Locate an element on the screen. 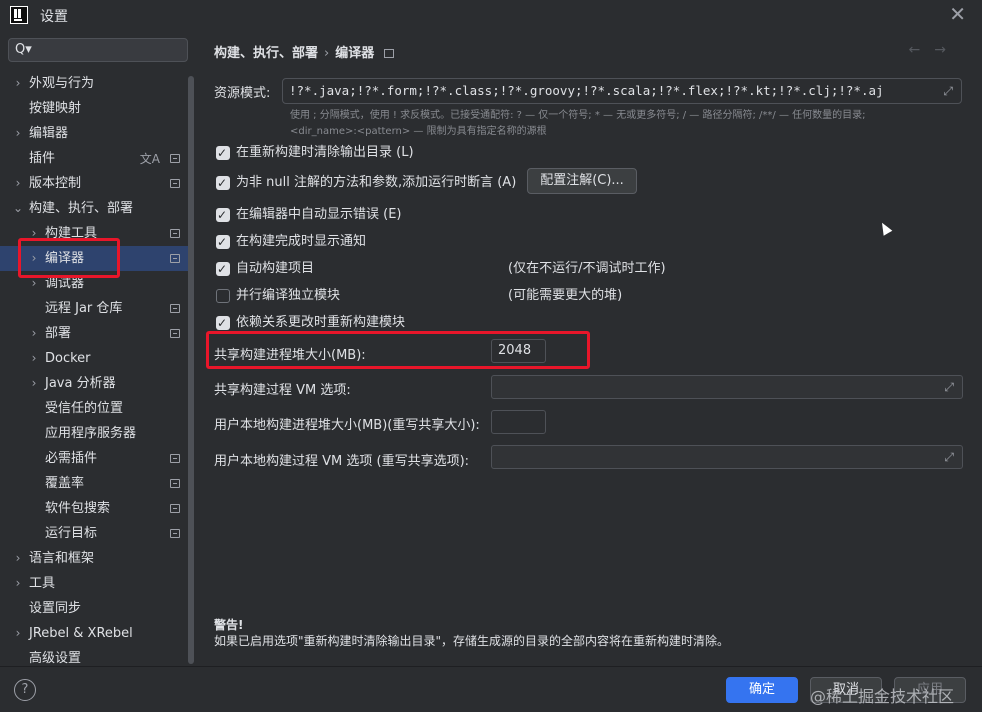 This screenshot has width=982, height=712. history-nav: ←→ is located at coordinates (934, 50).